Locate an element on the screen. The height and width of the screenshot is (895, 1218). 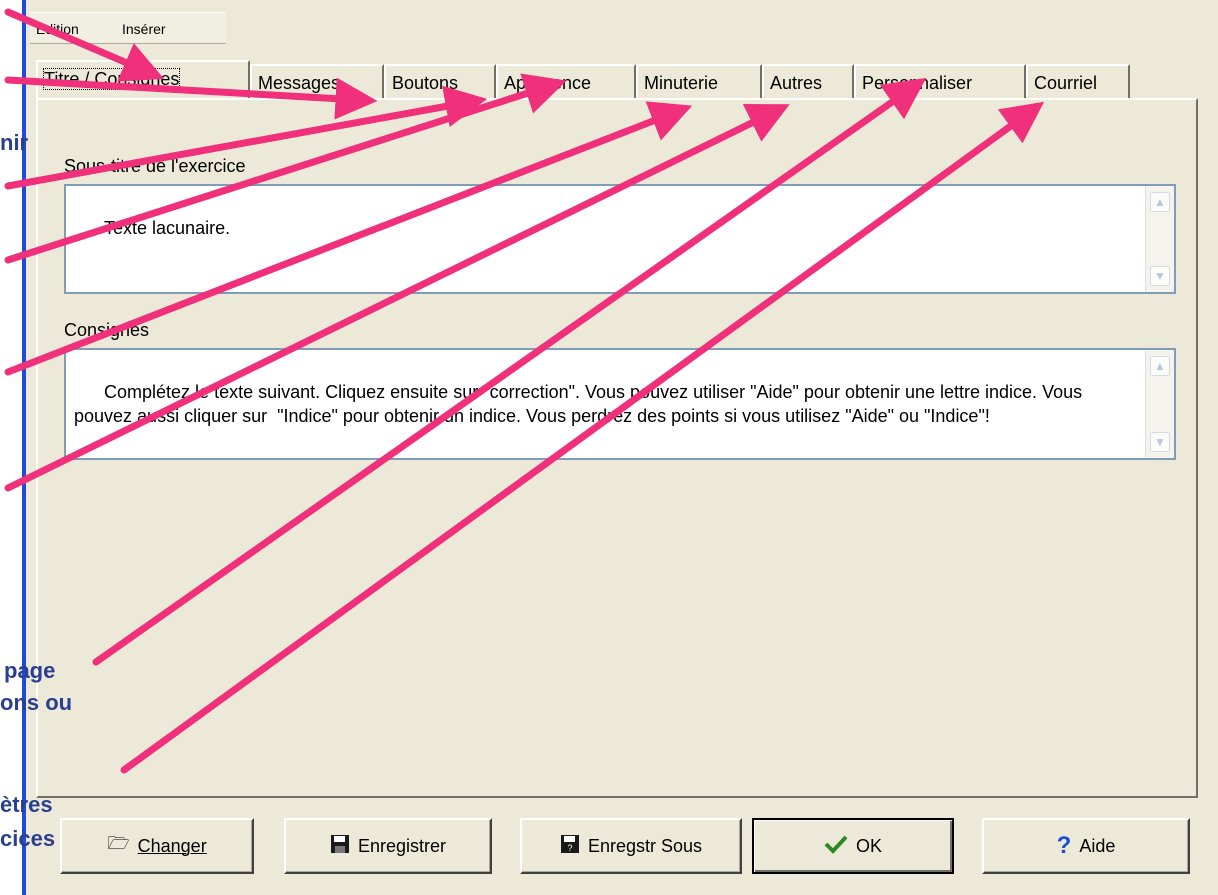
tab-messages: Messages is located at coordinates (317, 81).